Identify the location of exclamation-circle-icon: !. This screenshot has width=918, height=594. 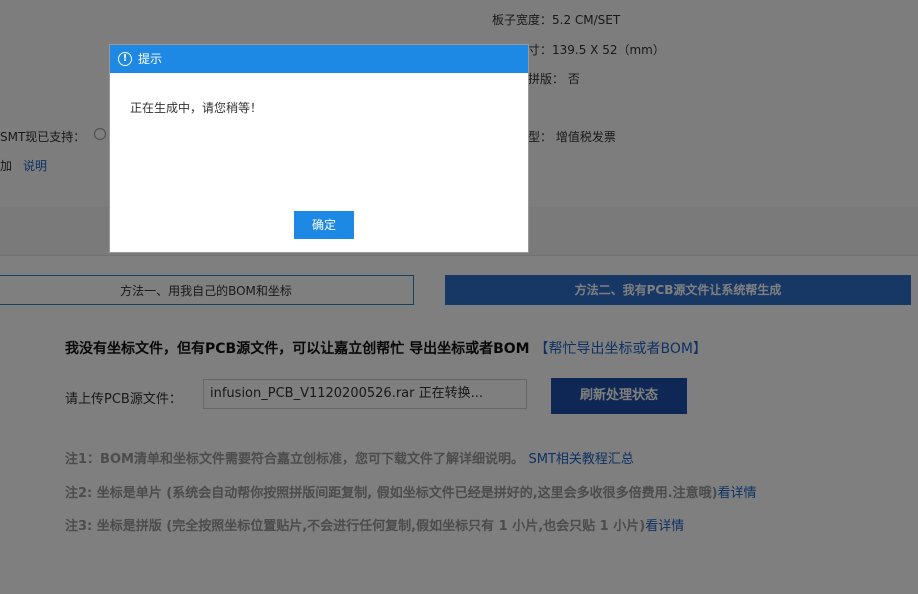
(125, 58).